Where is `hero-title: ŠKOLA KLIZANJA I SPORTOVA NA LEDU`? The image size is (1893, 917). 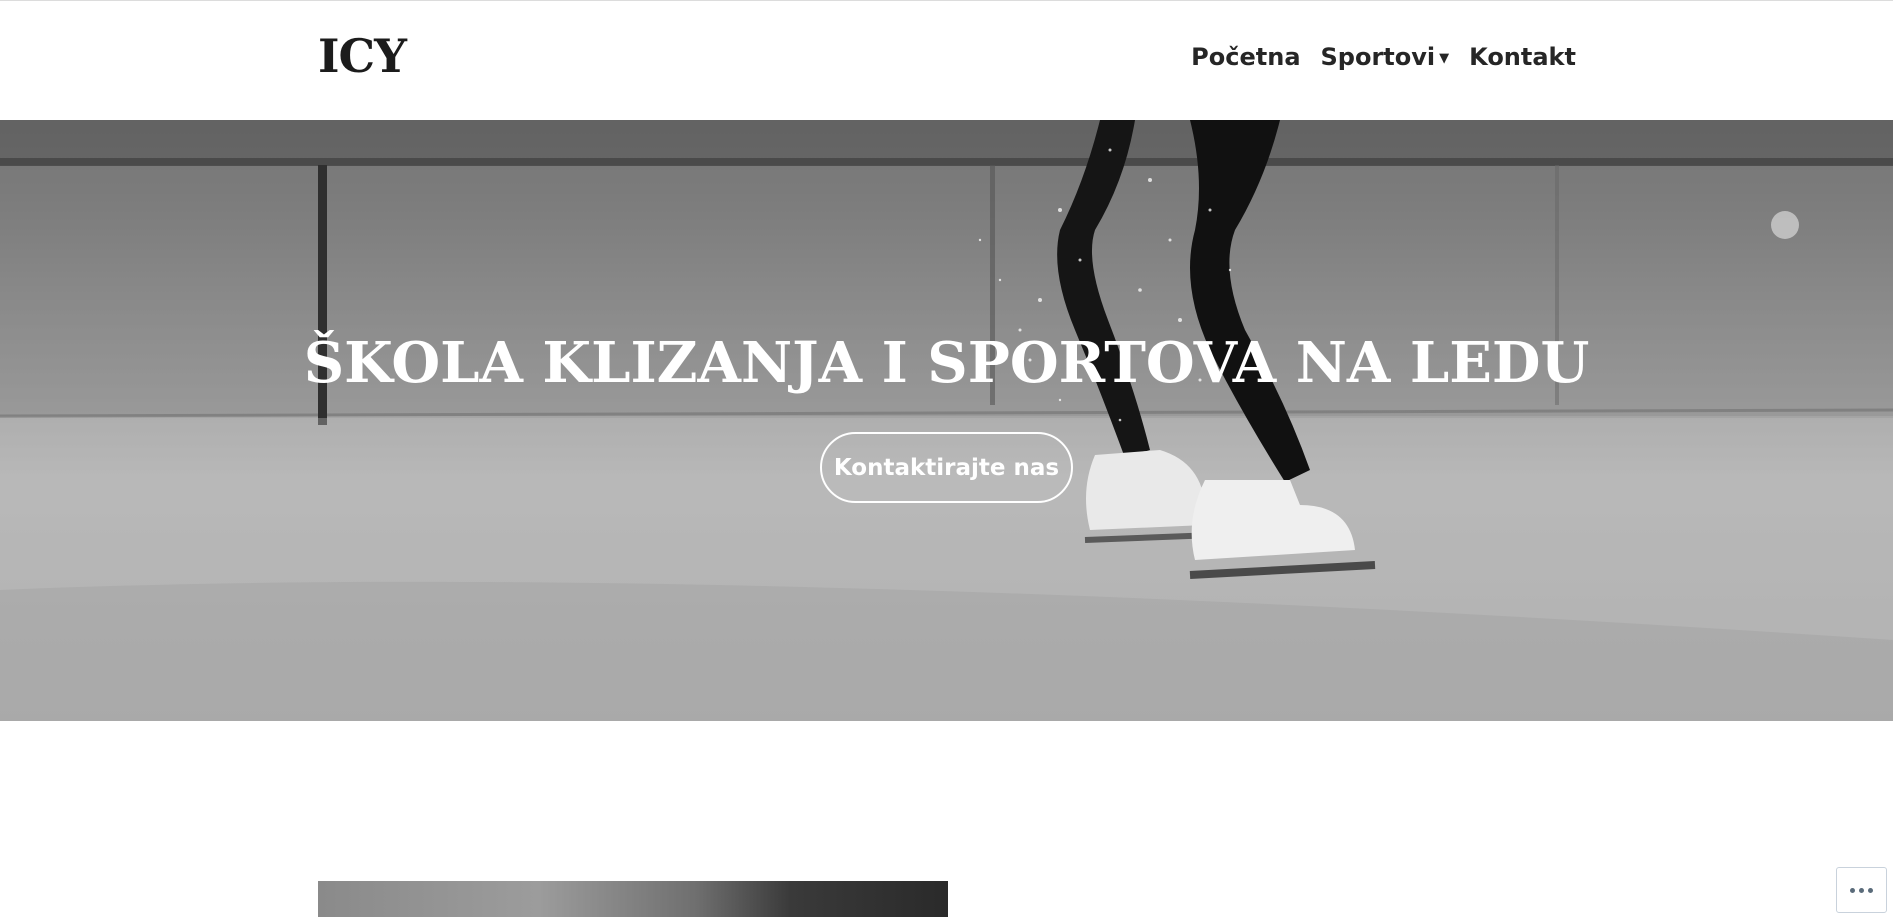
hero-title: ŠKOLA KLIZANJA I SPORTOVA NA LEDU is located at coordinates (946, 363).